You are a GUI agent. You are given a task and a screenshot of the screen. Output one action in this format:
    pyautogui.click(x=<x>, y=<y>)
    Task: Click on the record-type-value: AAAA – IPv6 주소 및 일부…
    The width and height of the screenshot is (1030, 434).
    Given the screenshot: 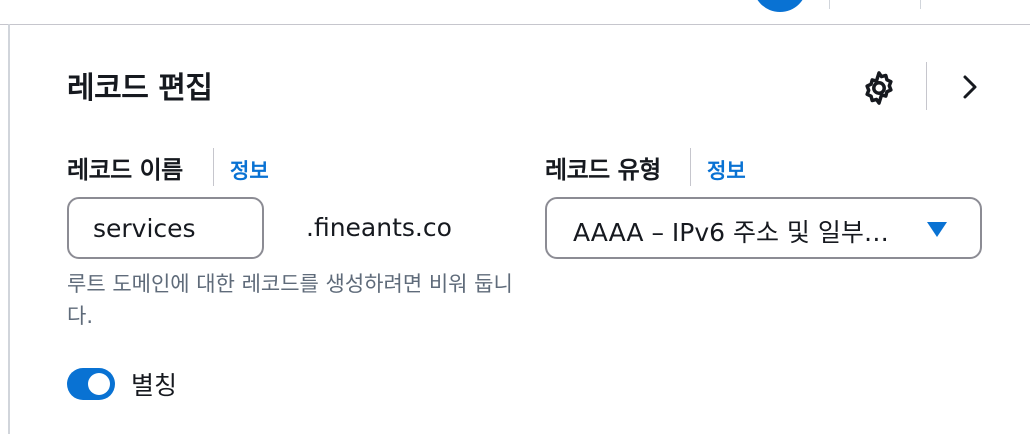 What is the action you would take?
    pyautogui.click(x=731, y=232)
    